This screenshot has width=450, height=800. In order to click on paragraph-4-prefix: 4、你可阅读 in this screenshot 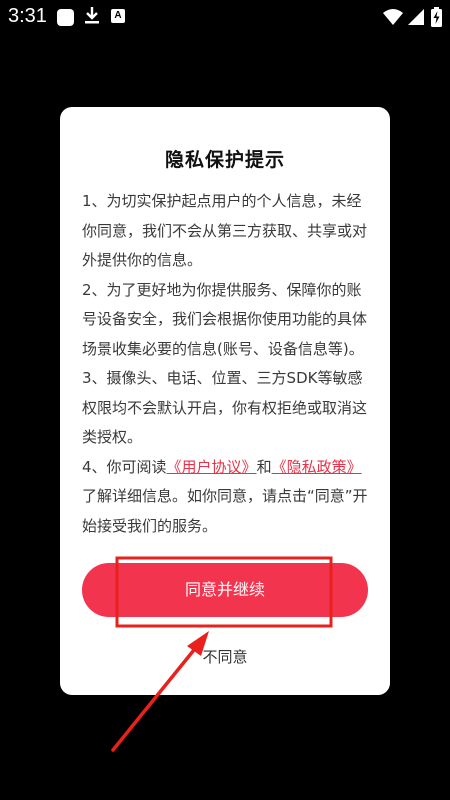, I will do `click(124, 466)`.